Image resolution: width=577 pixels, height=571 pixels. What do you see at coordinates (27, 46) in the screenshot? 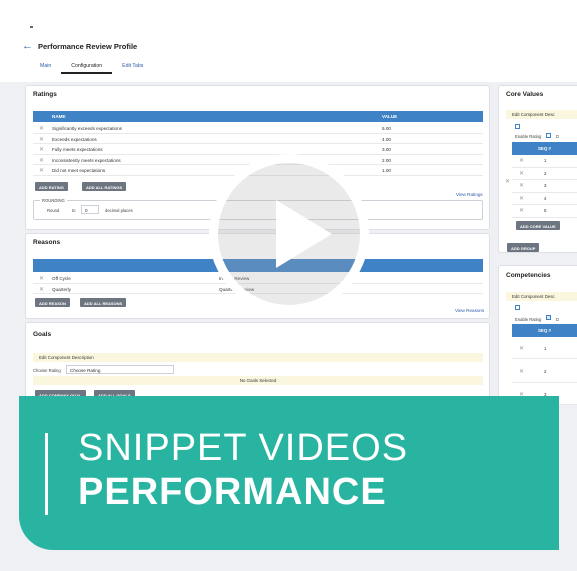
I see `back-arrow-icon: ←` at bounding box center [27, 46].